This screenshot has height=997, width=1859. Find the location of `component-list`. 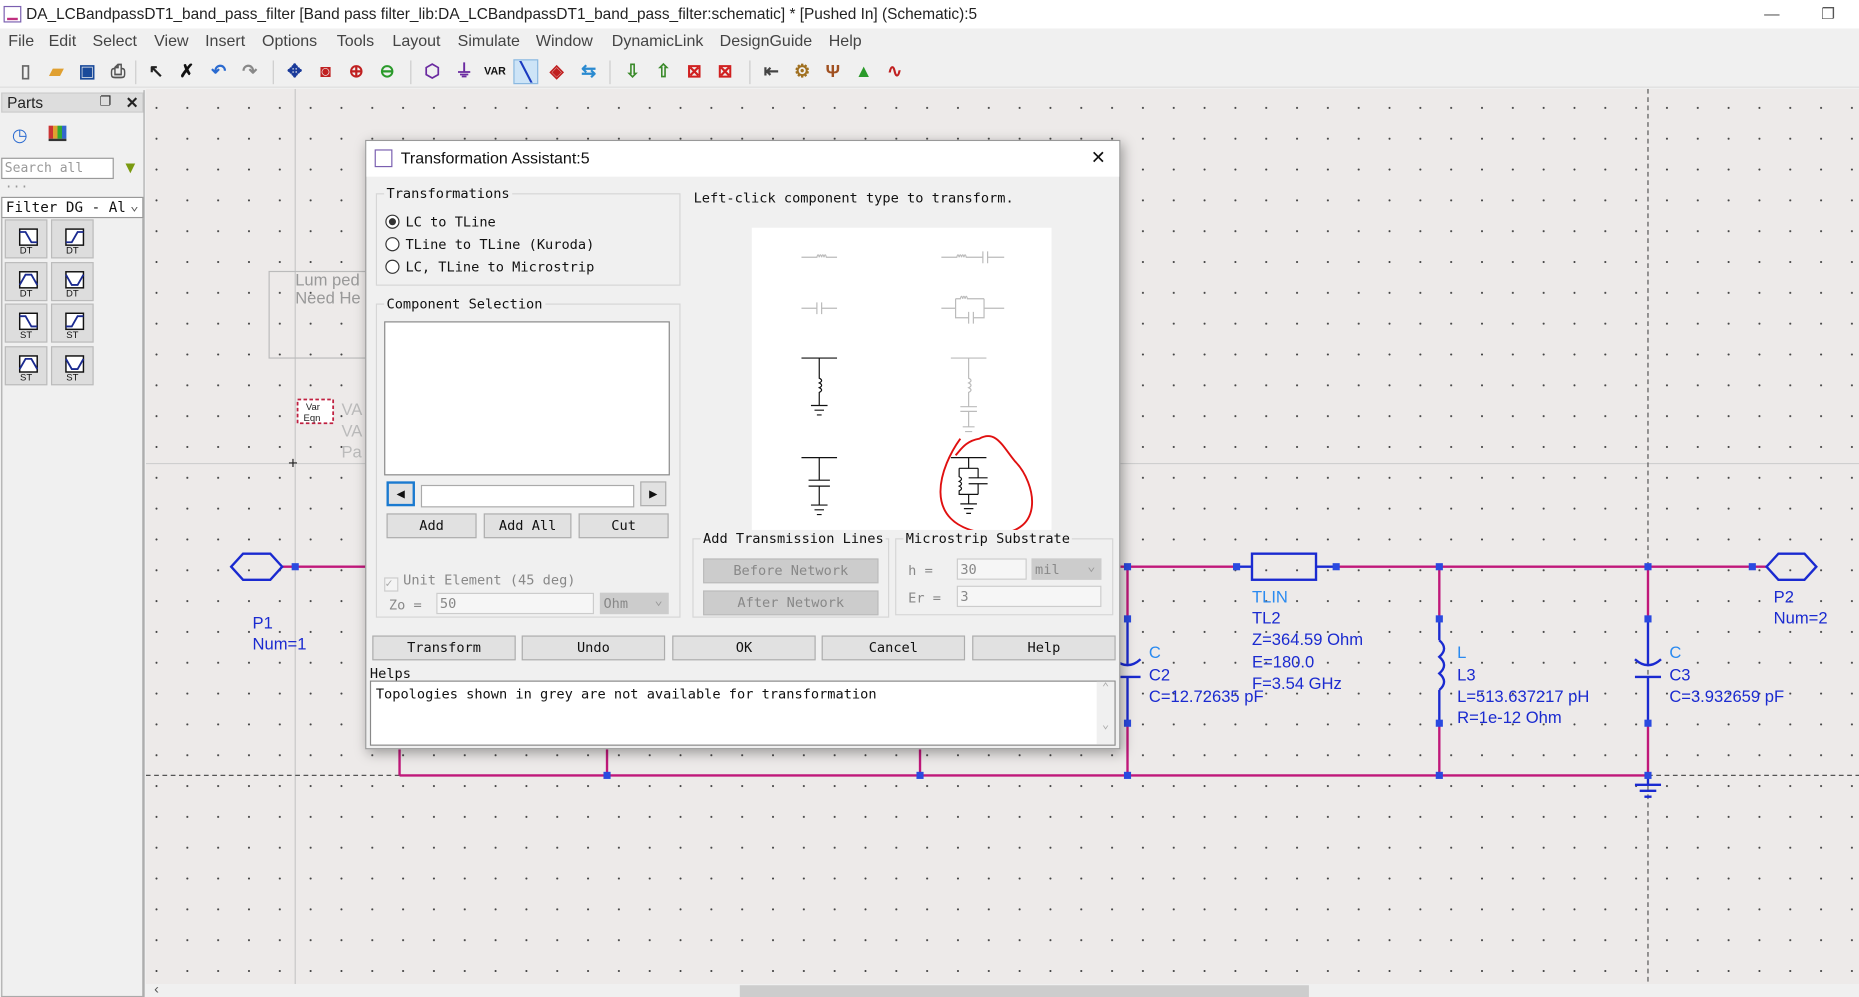

component-list is located at coordinates (527, 398).